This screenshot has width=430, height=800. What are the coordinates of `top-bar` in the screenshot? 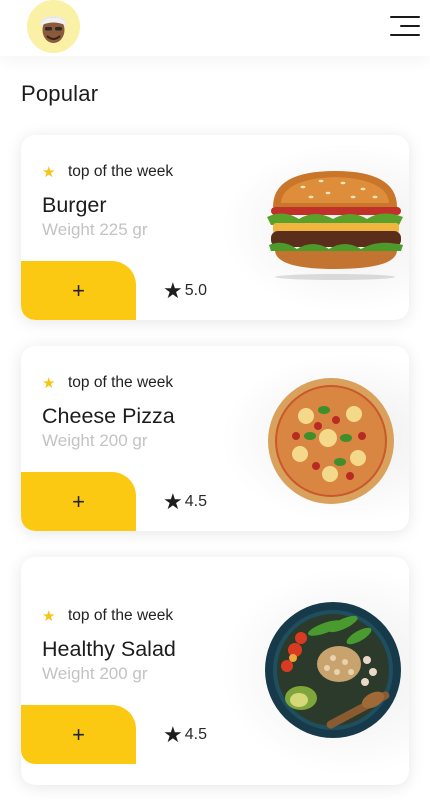 It's located at (215, 28).